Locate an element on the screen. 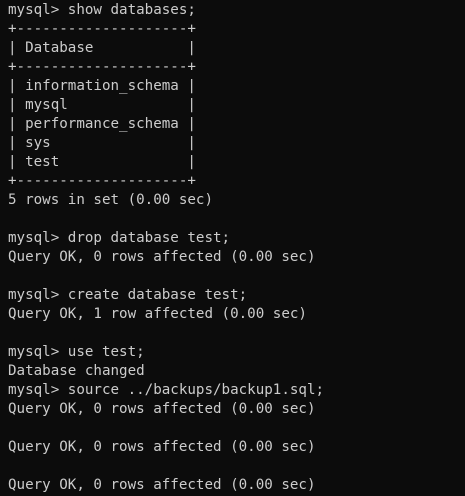 The image size is (465, 496). table-row: | test | is located at coordinates (102, 162).